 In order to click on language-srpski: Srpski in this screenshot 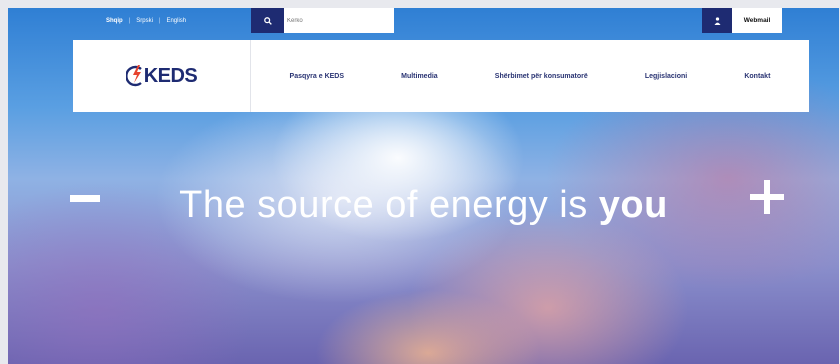, I will do `click(144, 21)`.